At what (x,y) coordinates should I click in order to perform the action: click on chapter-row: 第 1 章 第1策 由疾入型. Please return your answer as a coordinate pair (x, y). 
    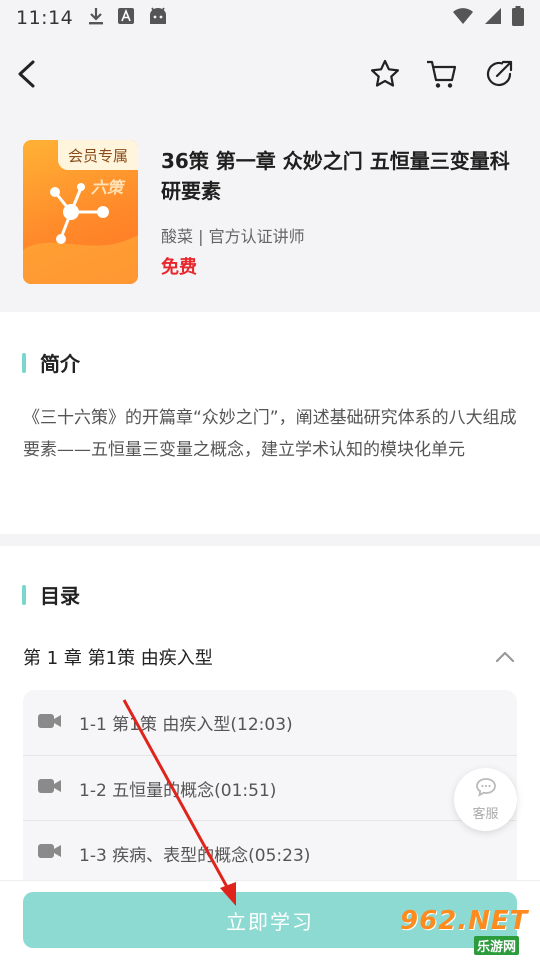
    Looking at the image, I should click on (270, 657).